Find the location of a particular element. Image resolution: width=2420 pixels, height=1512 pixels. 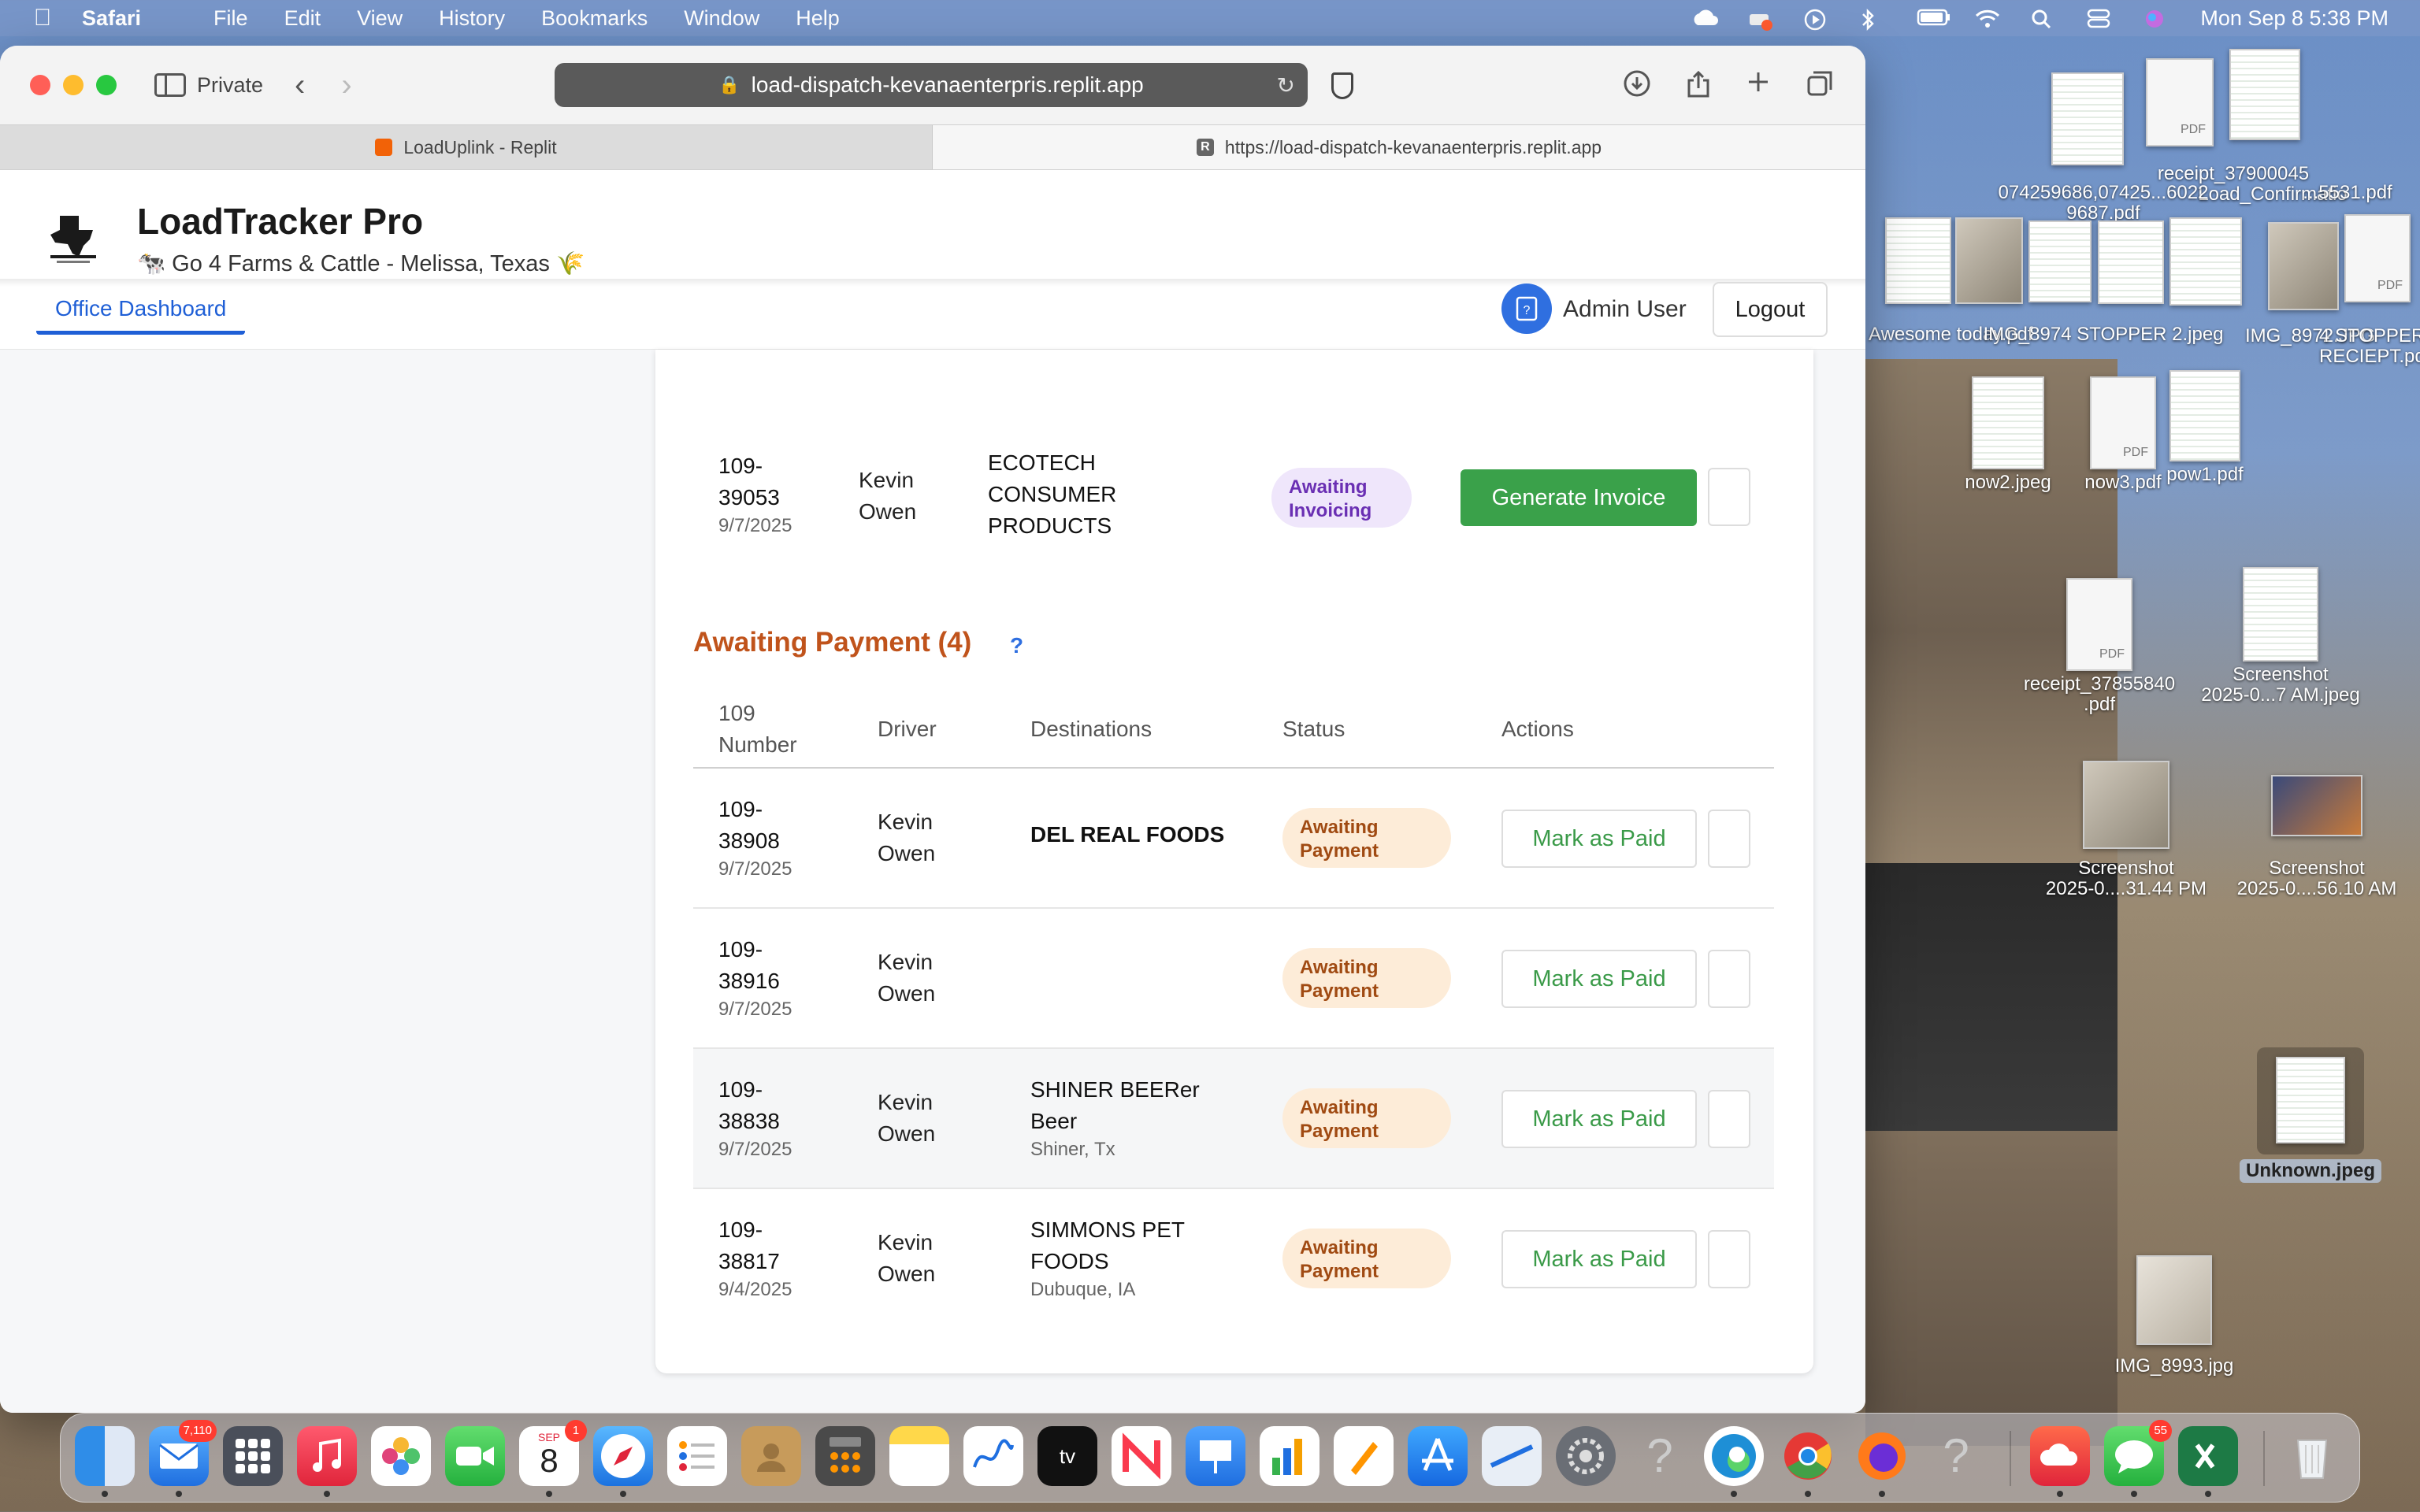

desktop-file-awesome-today is located at coordinates (1919, 262).